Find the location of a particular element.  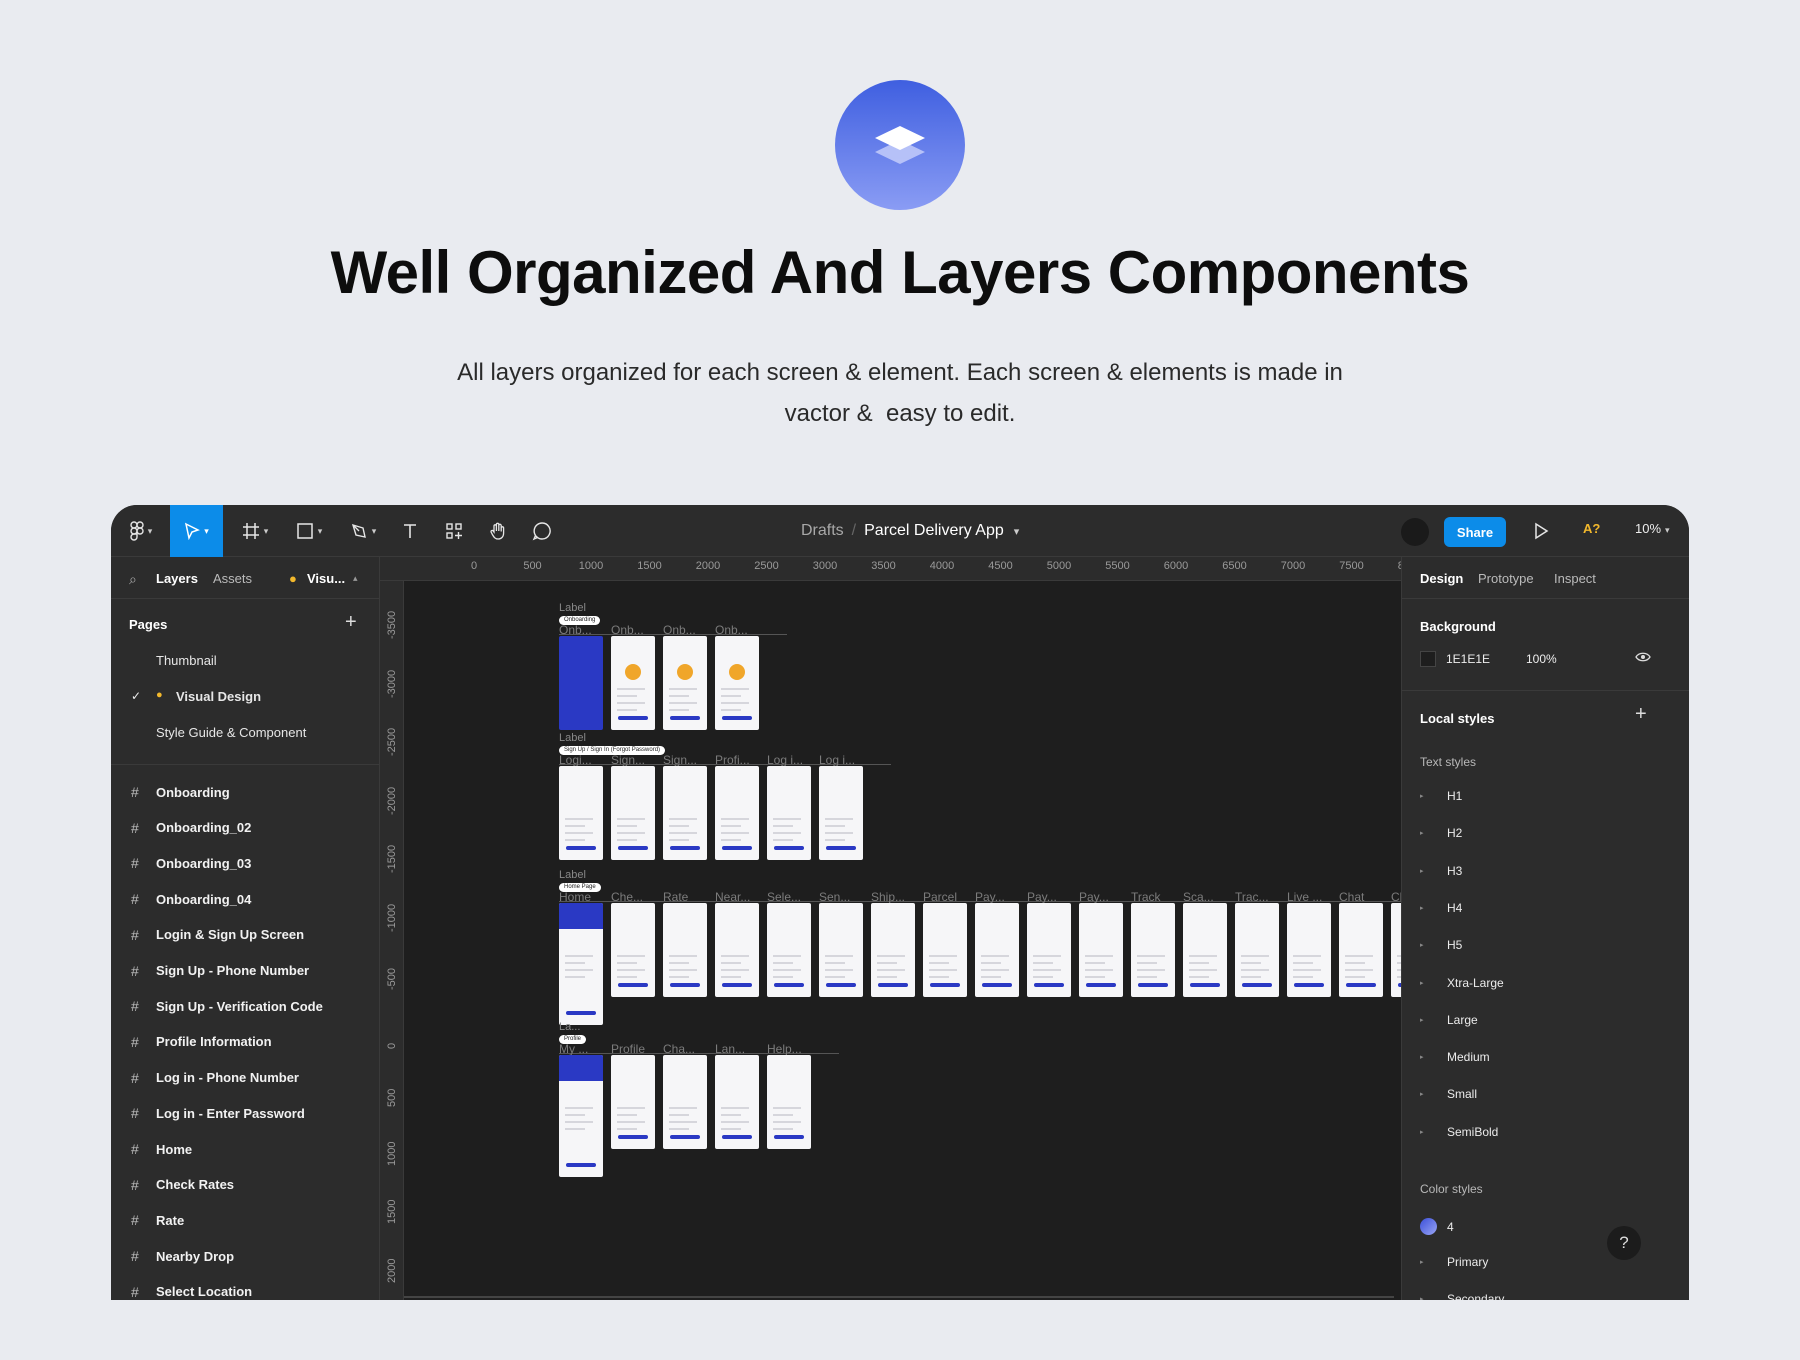

color-style-item: ▸ Secondary is located at coordinates (1462, 1296).